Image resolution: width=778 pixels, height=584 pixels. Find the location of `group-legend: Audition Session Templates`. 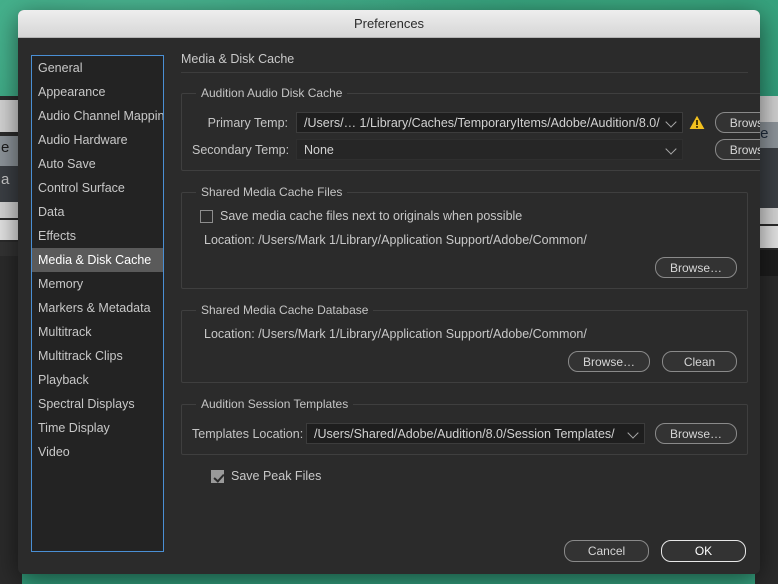

group-legend: Audition Session Templates is located at coordinates (275, 404).